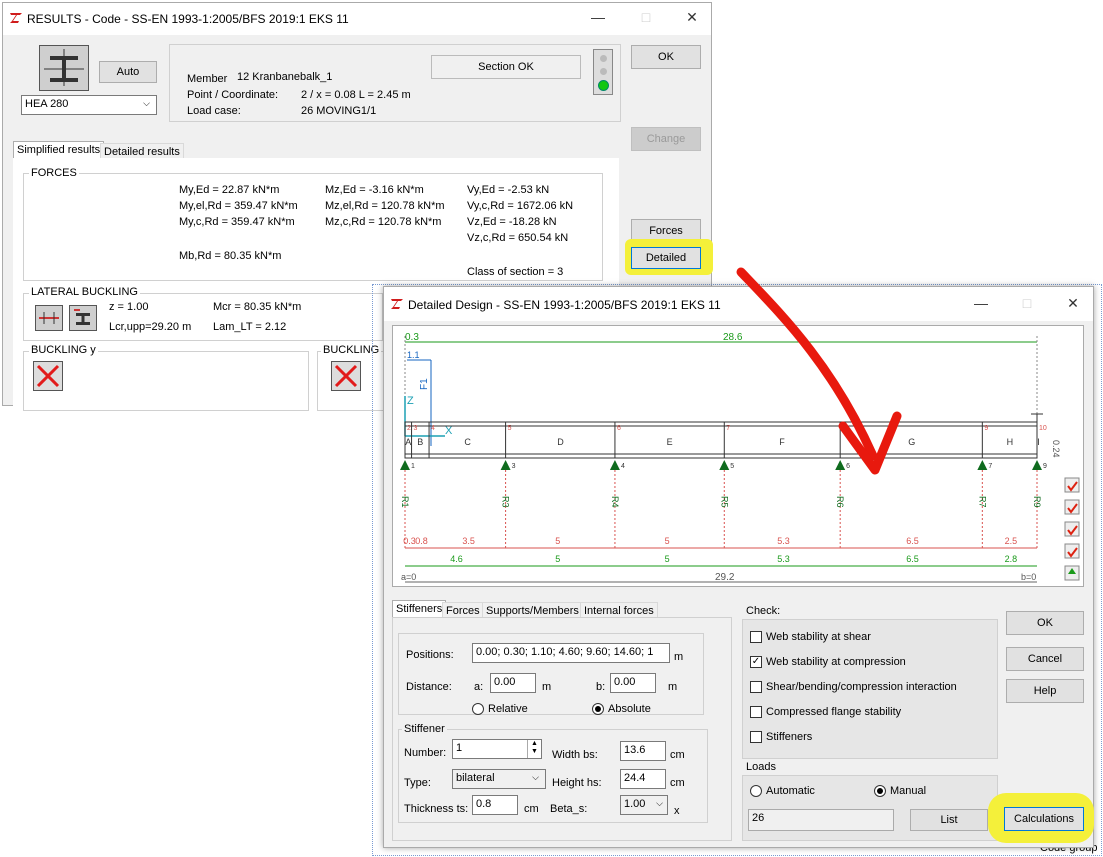 The width and height of the screenshot is (1103, 857). Describe the element at coordinates (670, 442) in the screenshot. I see `segment-label: E` at that location.